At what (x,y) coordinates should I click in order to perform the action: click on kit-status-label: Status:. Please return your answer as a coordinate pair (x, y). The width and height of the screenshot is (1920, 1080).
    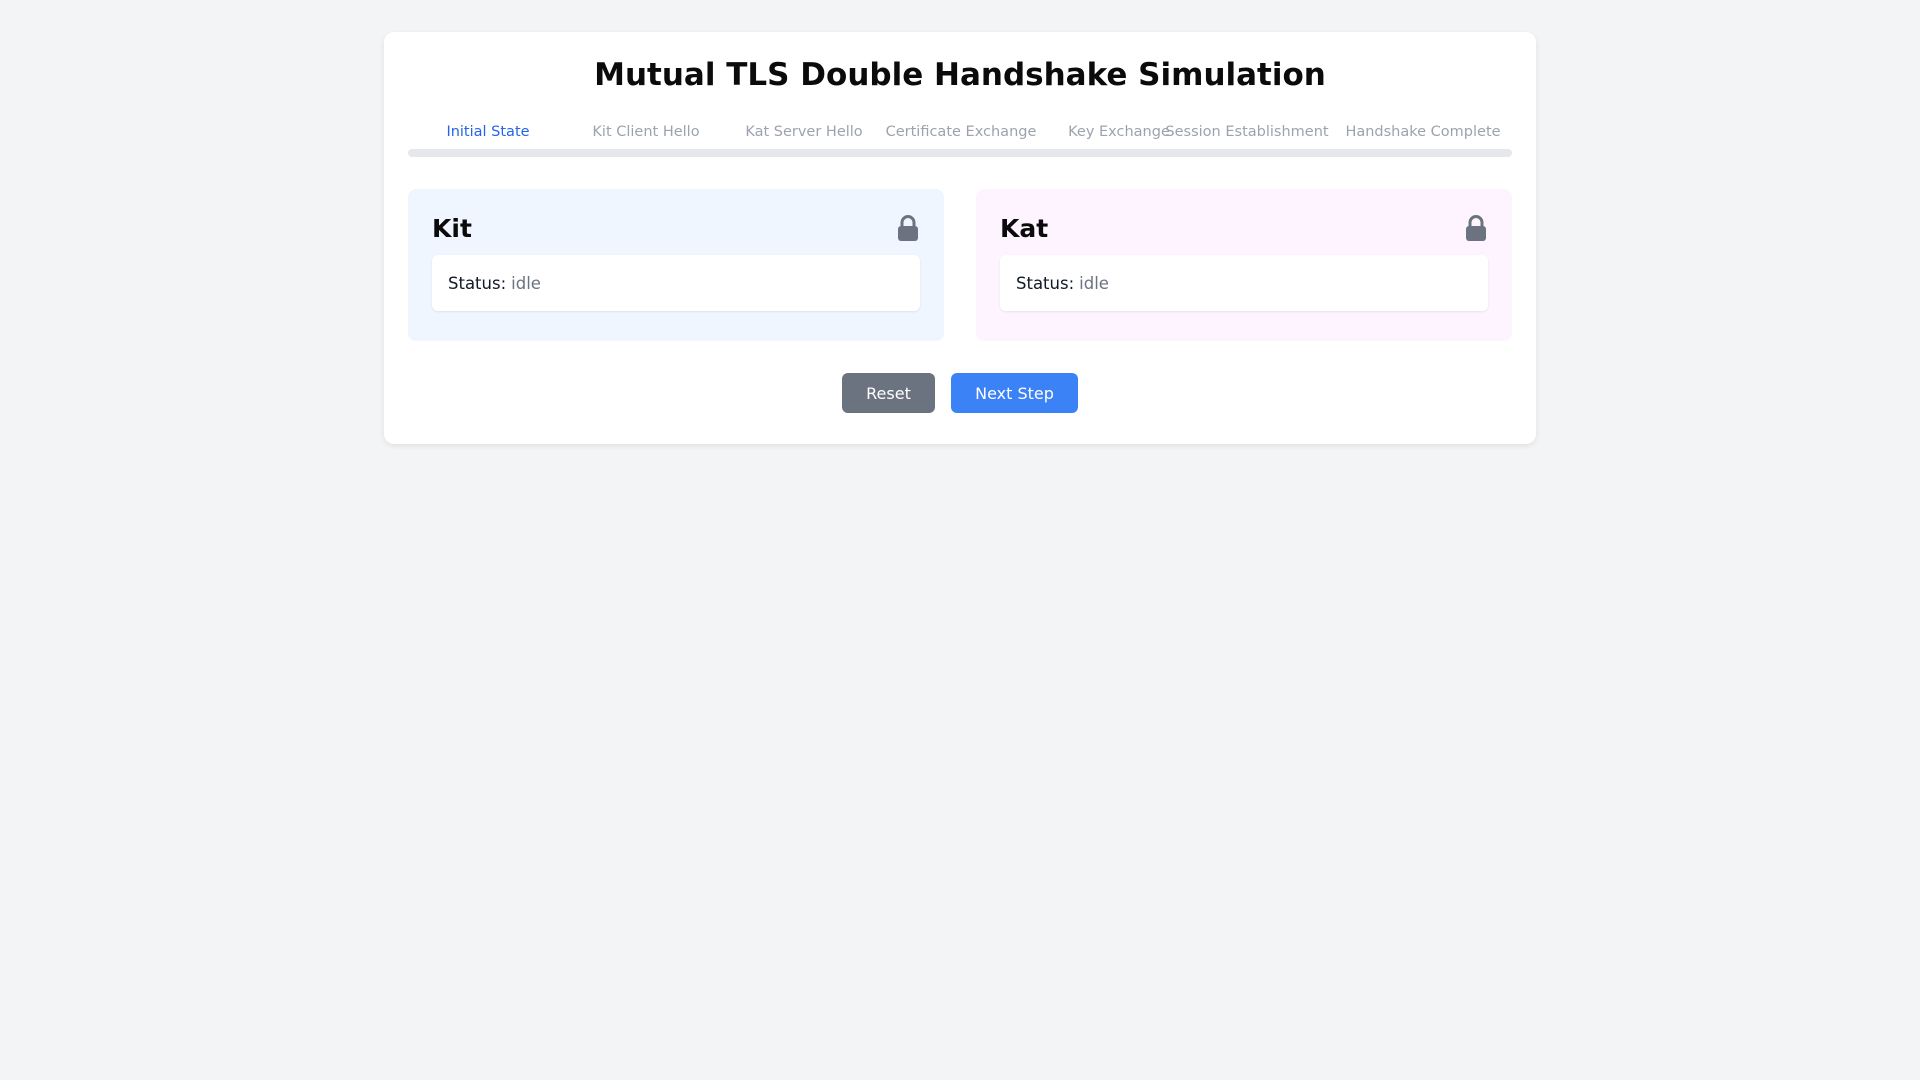
    Looking at the image, I should click on (477, 283).